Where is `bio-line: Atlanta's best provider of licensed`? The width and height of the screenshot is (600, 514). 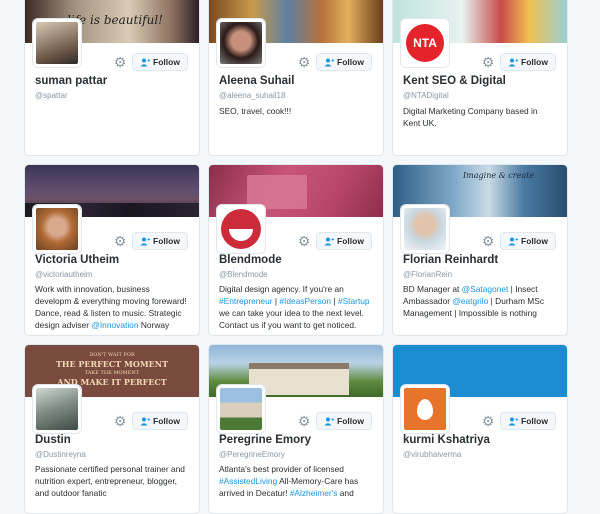
bio-line: Atlanta's best provider of licensed is located at coordinates (299, 469).